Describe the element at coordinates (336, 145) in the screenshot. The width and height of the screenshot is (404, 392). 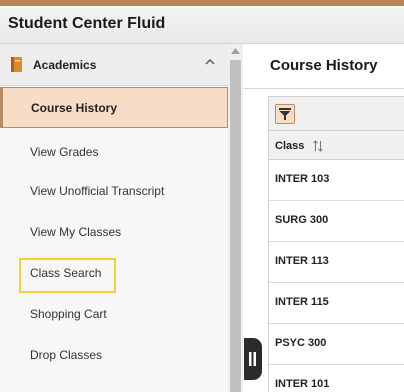
I see `grid-header: Class` at that location.